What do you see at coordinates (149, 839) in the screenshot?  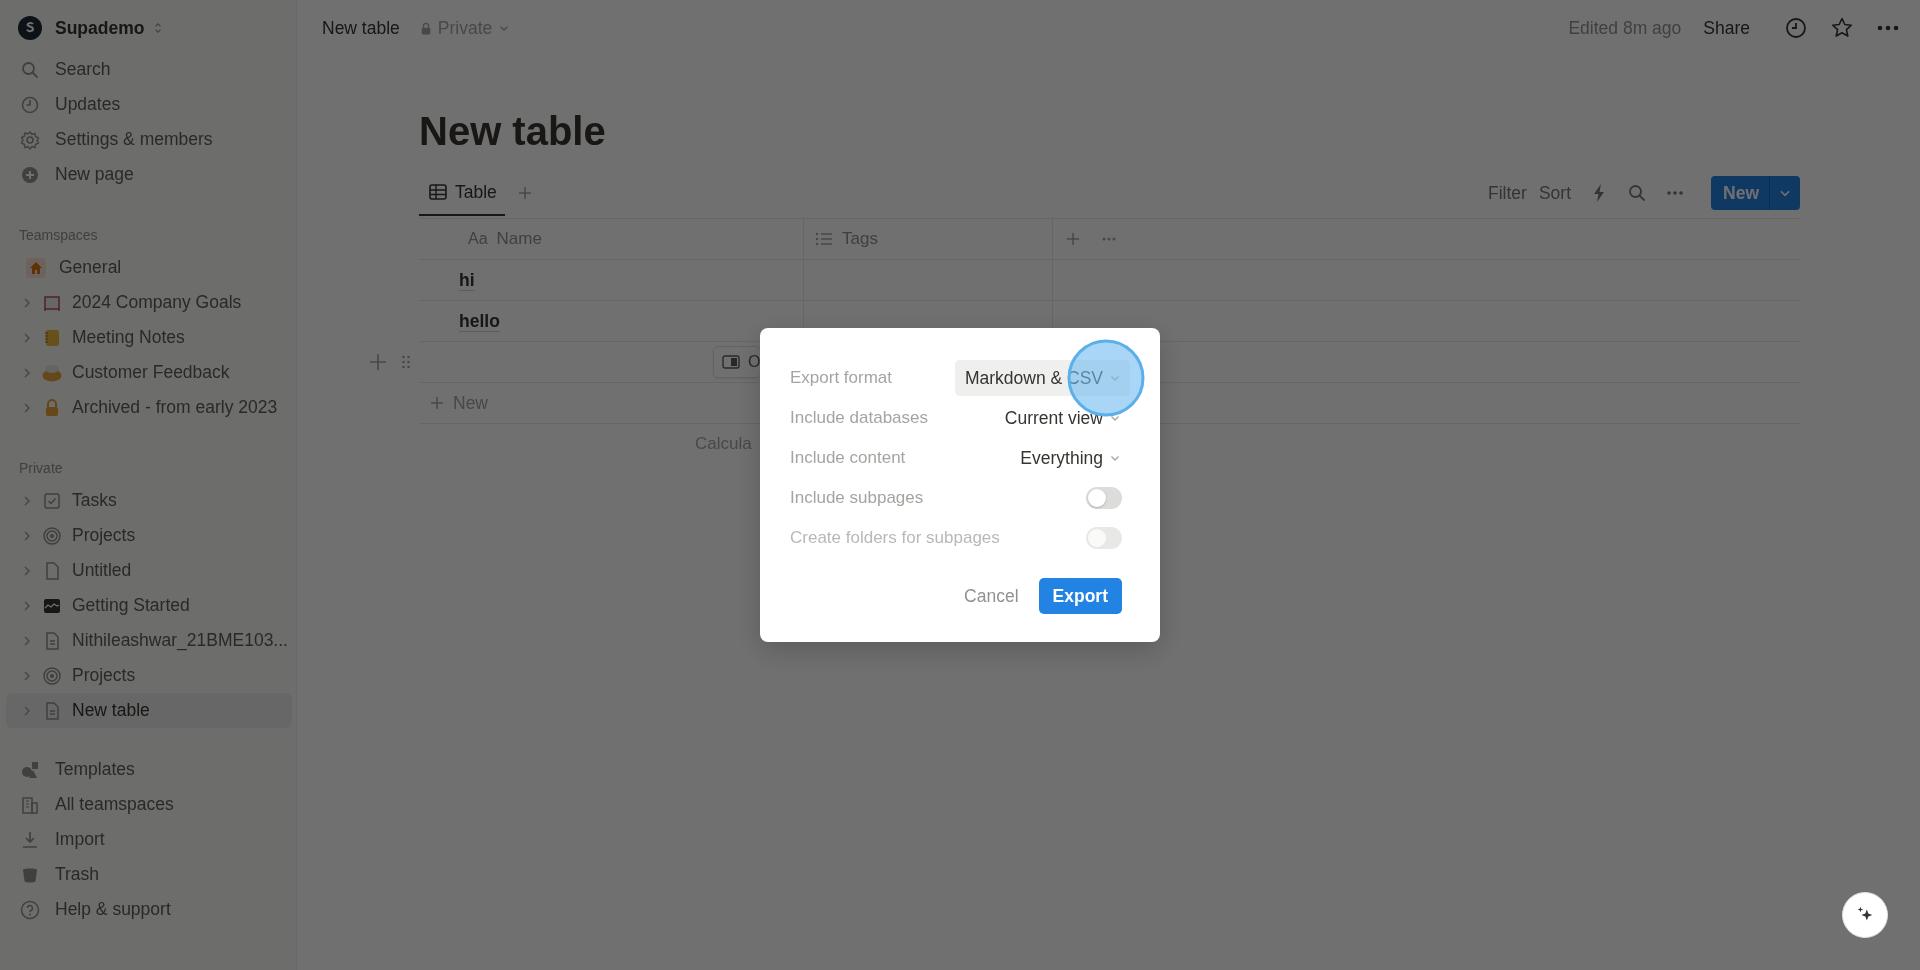 I see `sidebar-item: Import` at bounding box center [149, 839].